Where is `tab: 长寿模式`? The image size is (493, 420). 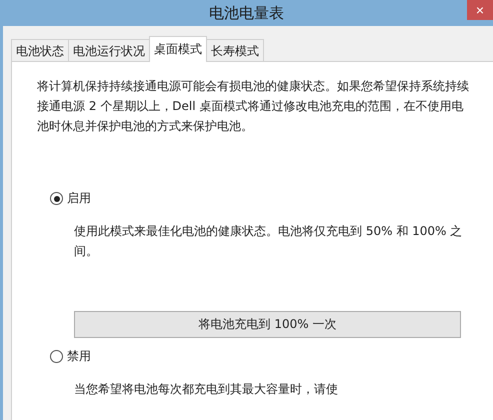
tab: 长寿模式 is located at coordinates (235, 50).